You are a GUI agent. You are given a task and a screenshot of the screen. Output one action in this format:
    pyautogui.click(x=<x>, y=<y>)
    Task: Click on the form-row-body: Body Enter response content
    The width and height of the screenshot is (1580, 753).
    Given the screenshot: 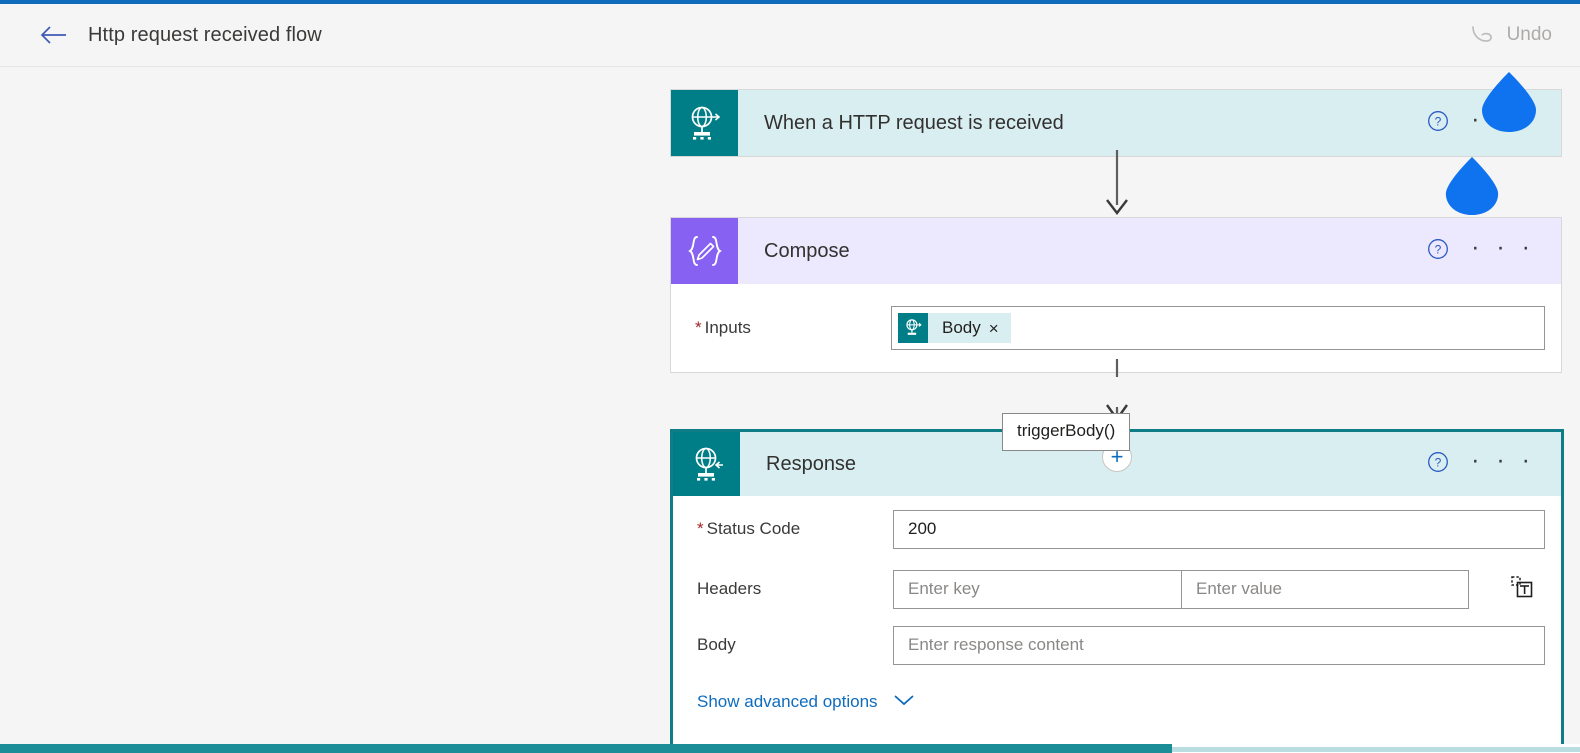 What is the action you would take?
    pyautogui.click(x=1117, y=645)
    